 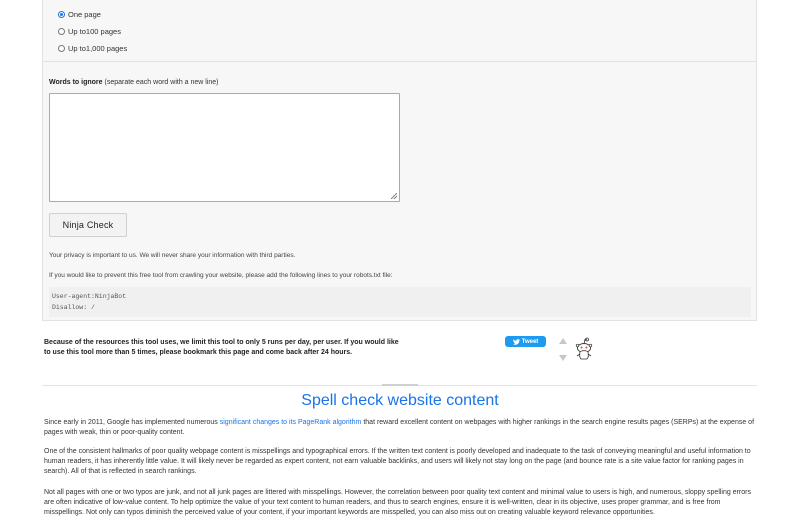 I want to click on words-to-ignore-title: Words to ignore, so click(x=76, y=82).